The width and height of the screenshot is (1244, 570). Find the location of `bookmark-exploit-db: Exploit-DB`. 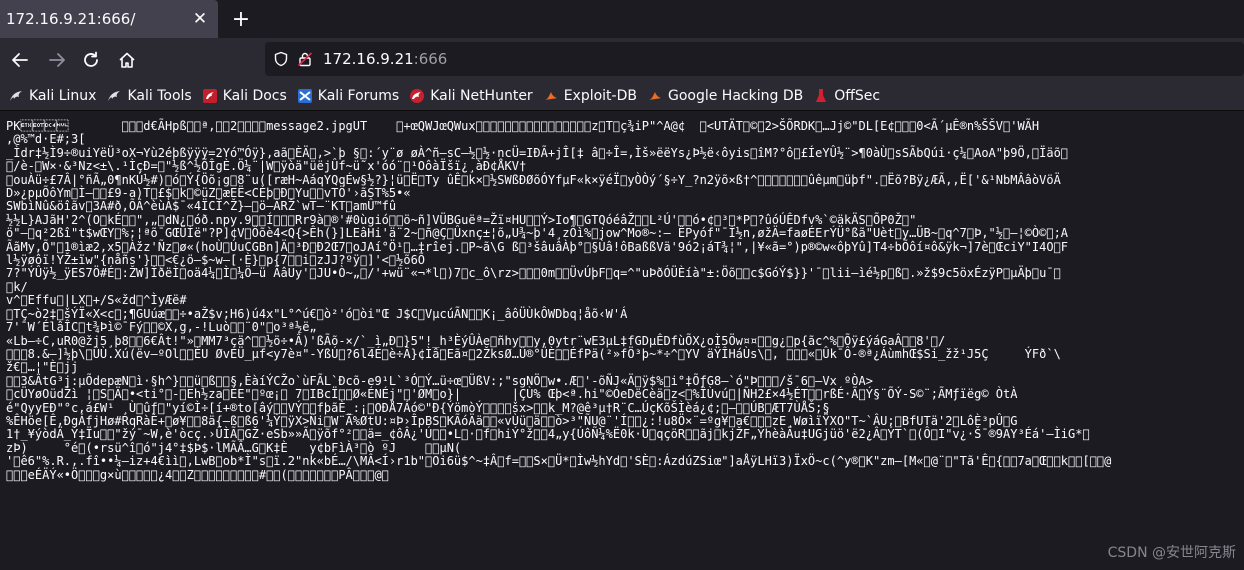

bookmark-exploit-db: Exploit-DB is located at coordinates (590, 96).